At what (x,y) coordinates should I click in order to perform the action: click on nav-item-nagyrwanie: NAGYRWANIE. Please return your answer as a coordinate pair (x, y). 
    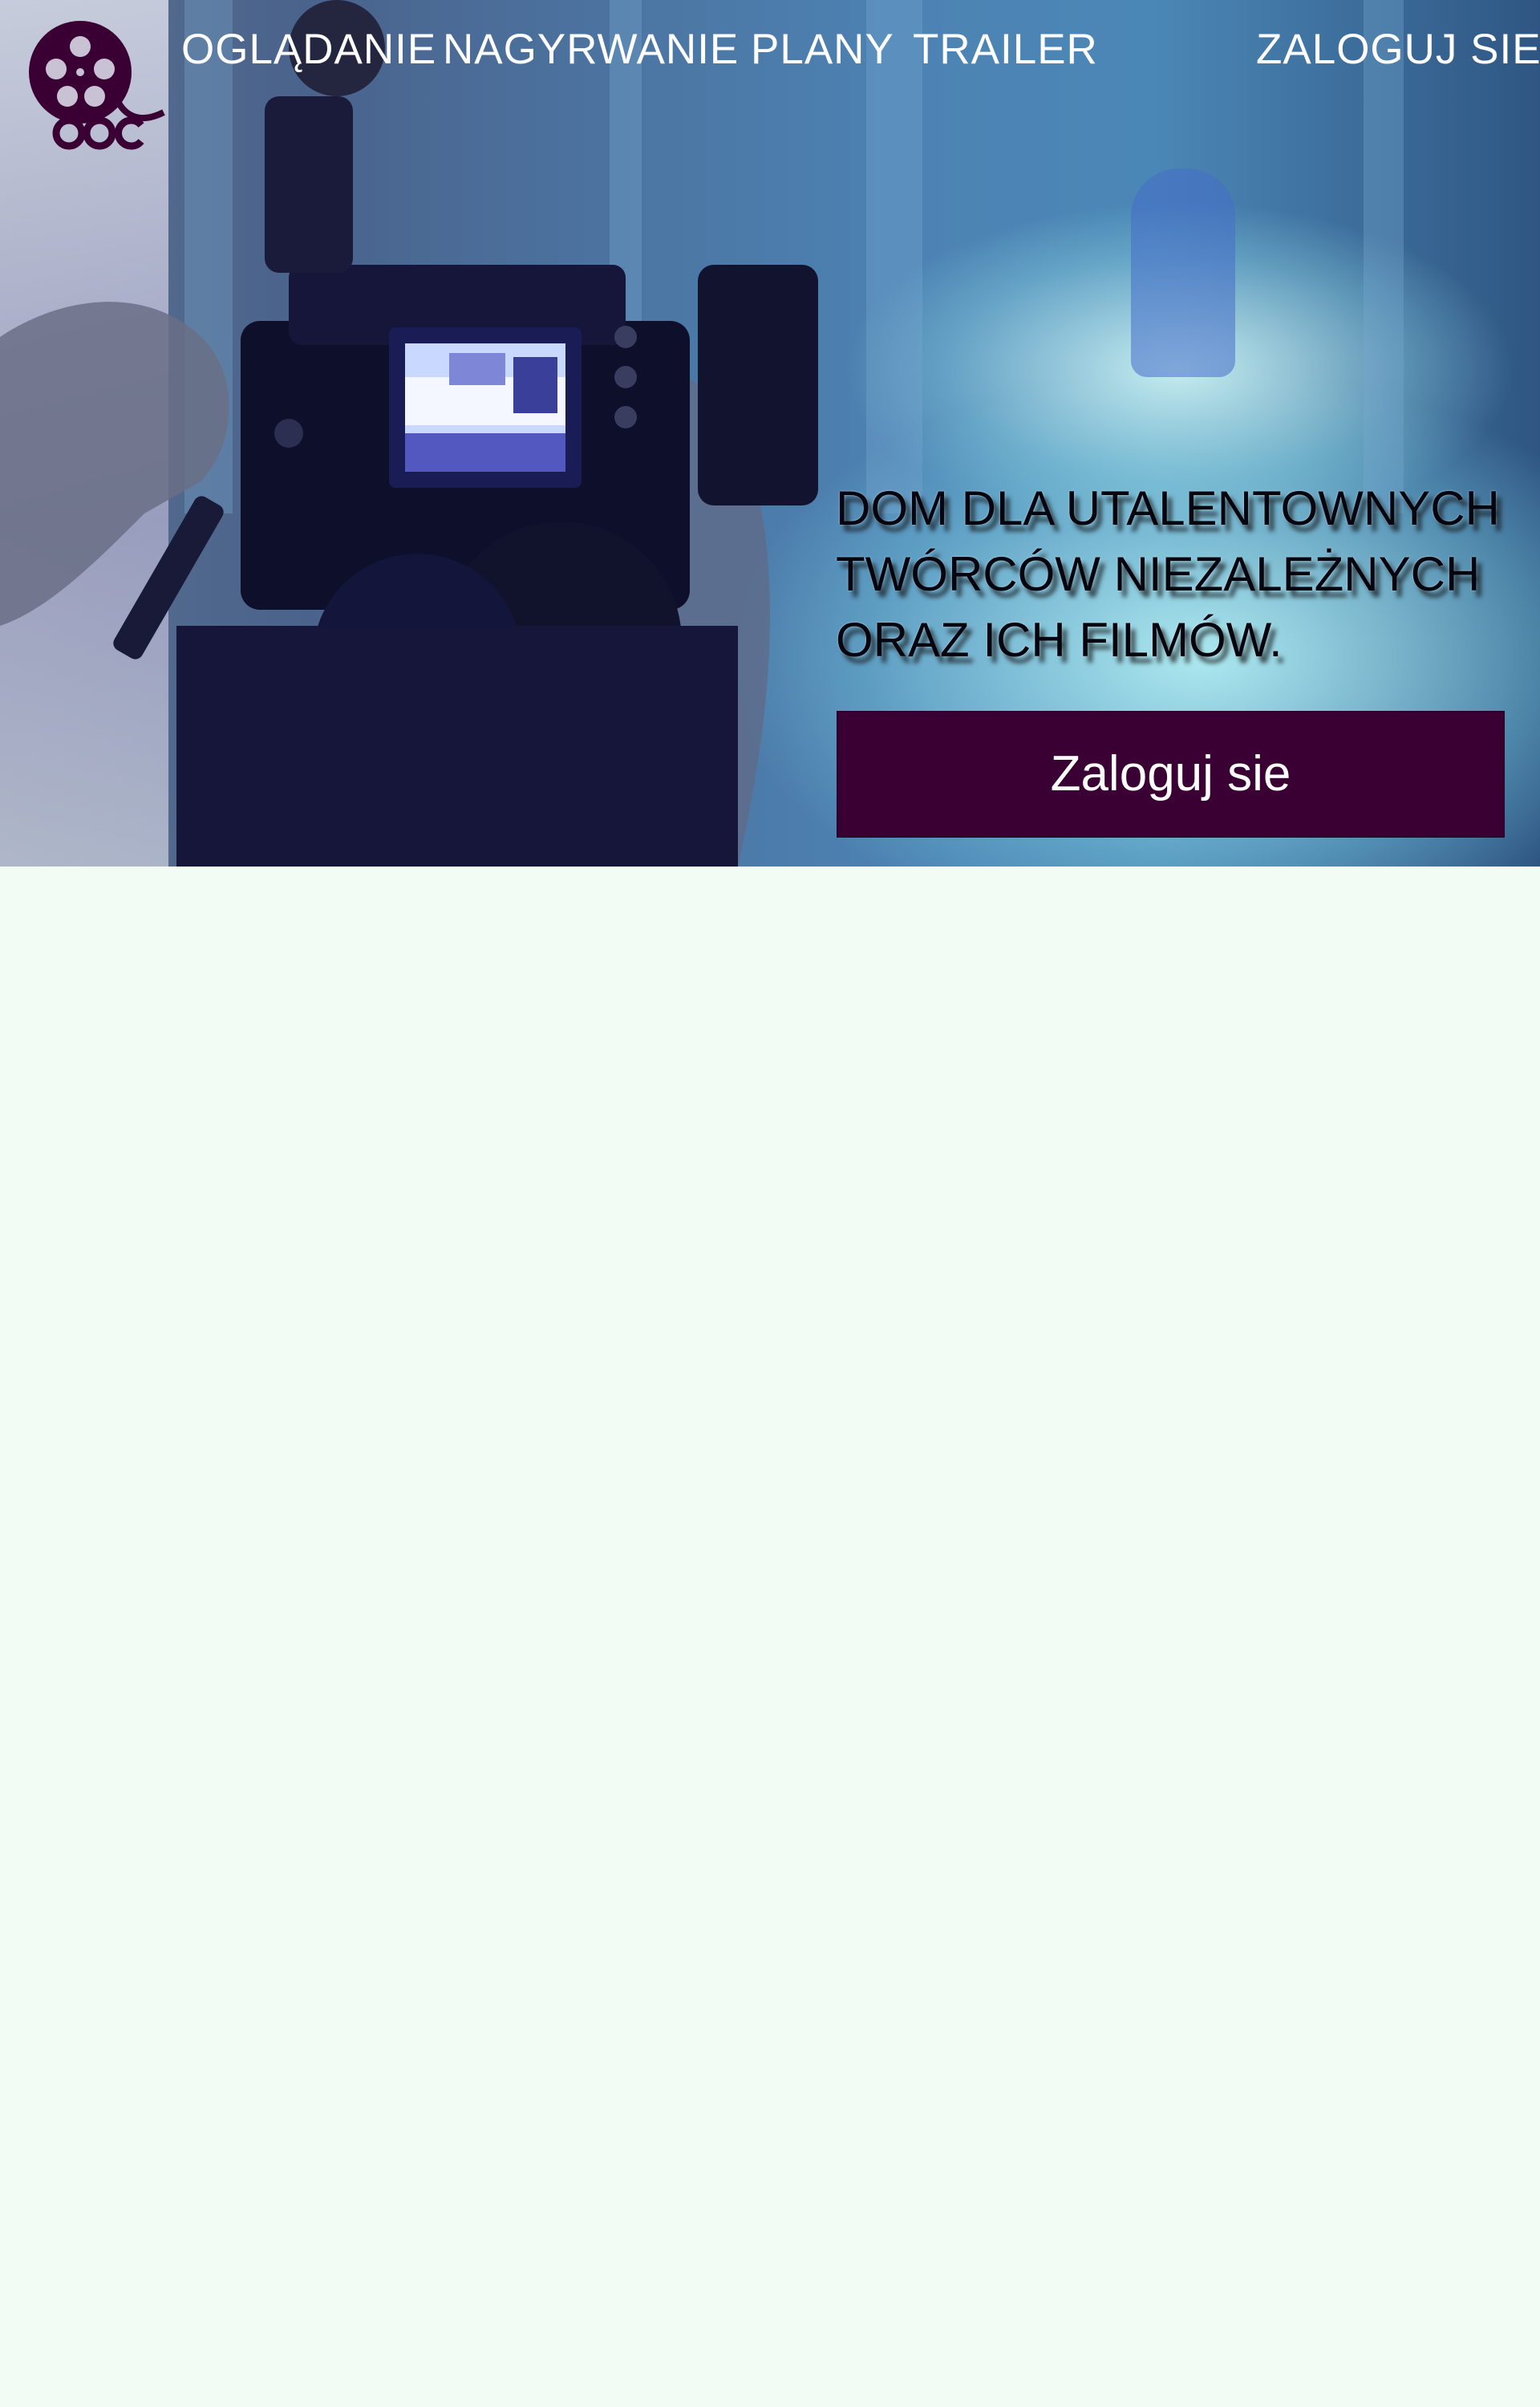
    Looking at the image, I should click on (591, 49).